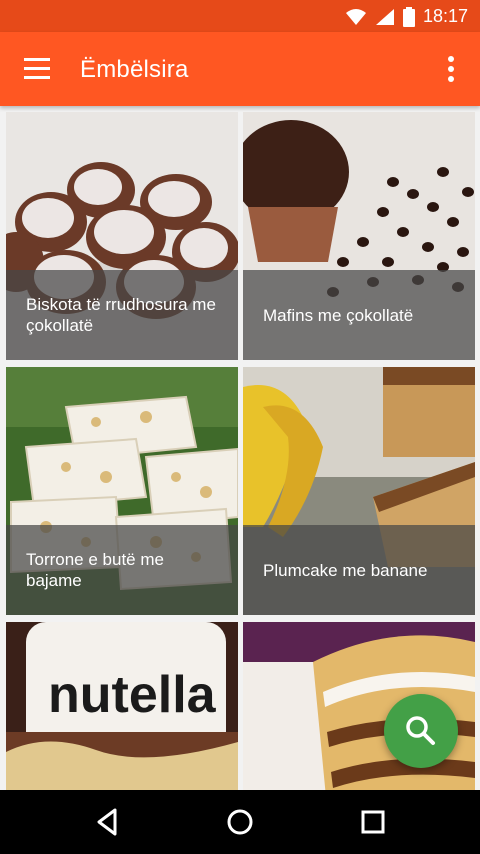 This screenshot has width=480, height=854. I want to click on recipe-card-nutella-cake: nutella, so click(122, 706).